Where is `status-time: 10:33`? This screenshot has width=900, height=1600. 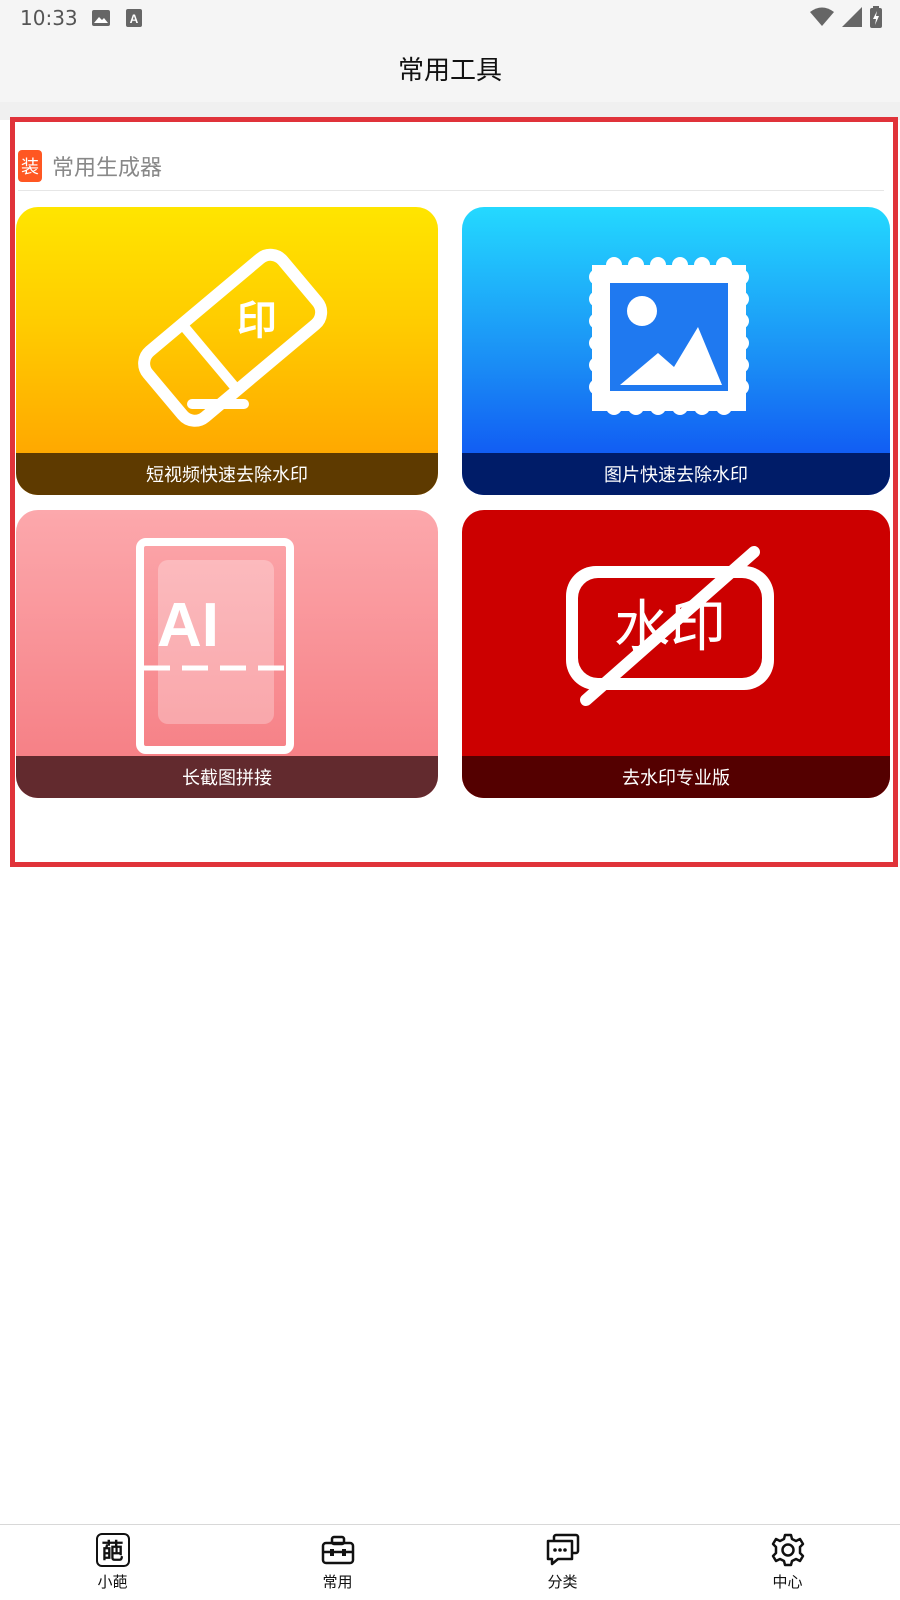
status-time: 10:33 is located at coordinates (49, 18).